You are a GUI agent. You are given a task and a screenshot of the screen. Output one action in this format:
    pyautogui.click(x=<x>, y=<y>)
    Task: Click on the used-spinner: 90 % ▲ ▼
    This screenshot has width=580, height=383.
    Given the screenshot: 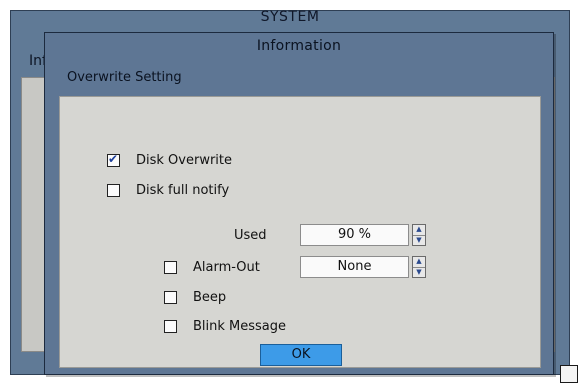 What is the action you would take?
    pyautogui.click(x=363, y=235)
    